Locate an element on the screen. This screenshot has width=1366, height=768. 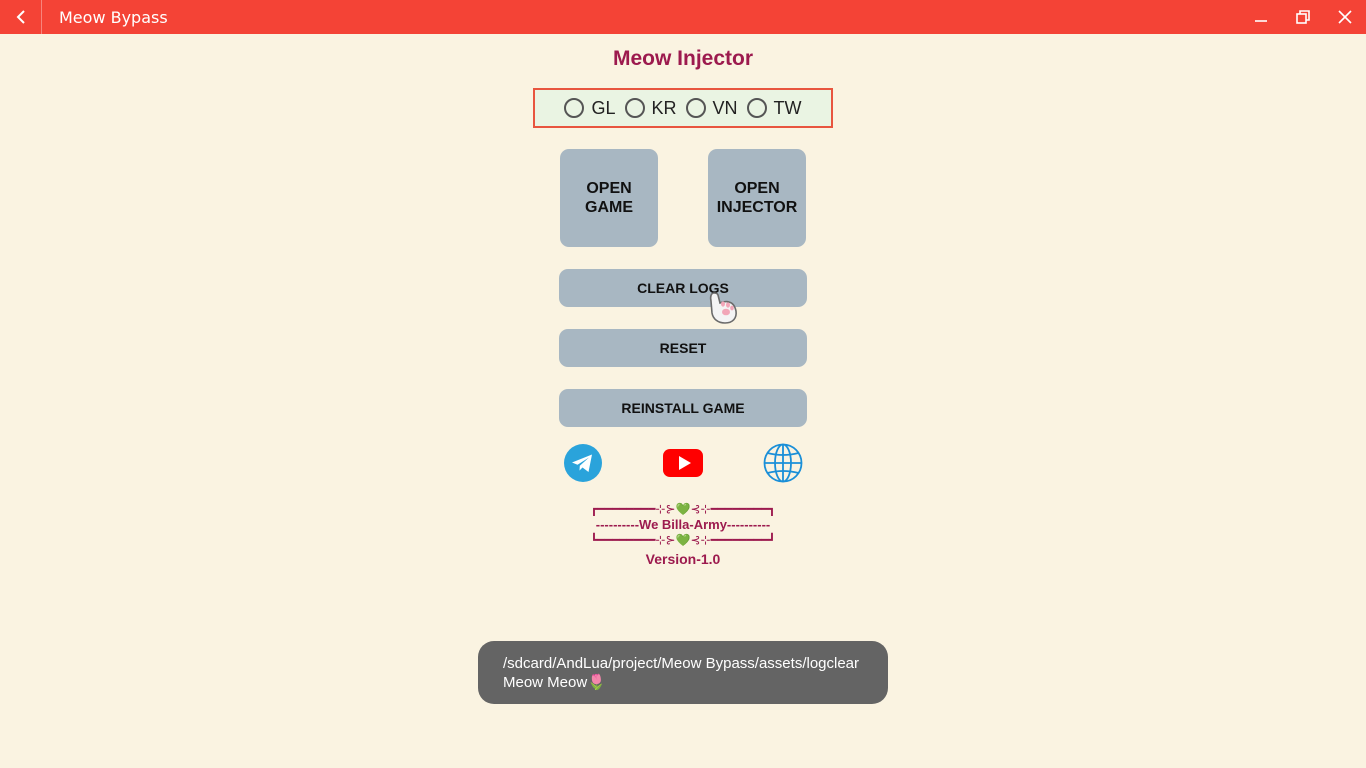
globe-icon is located at coordinates (783, 463).